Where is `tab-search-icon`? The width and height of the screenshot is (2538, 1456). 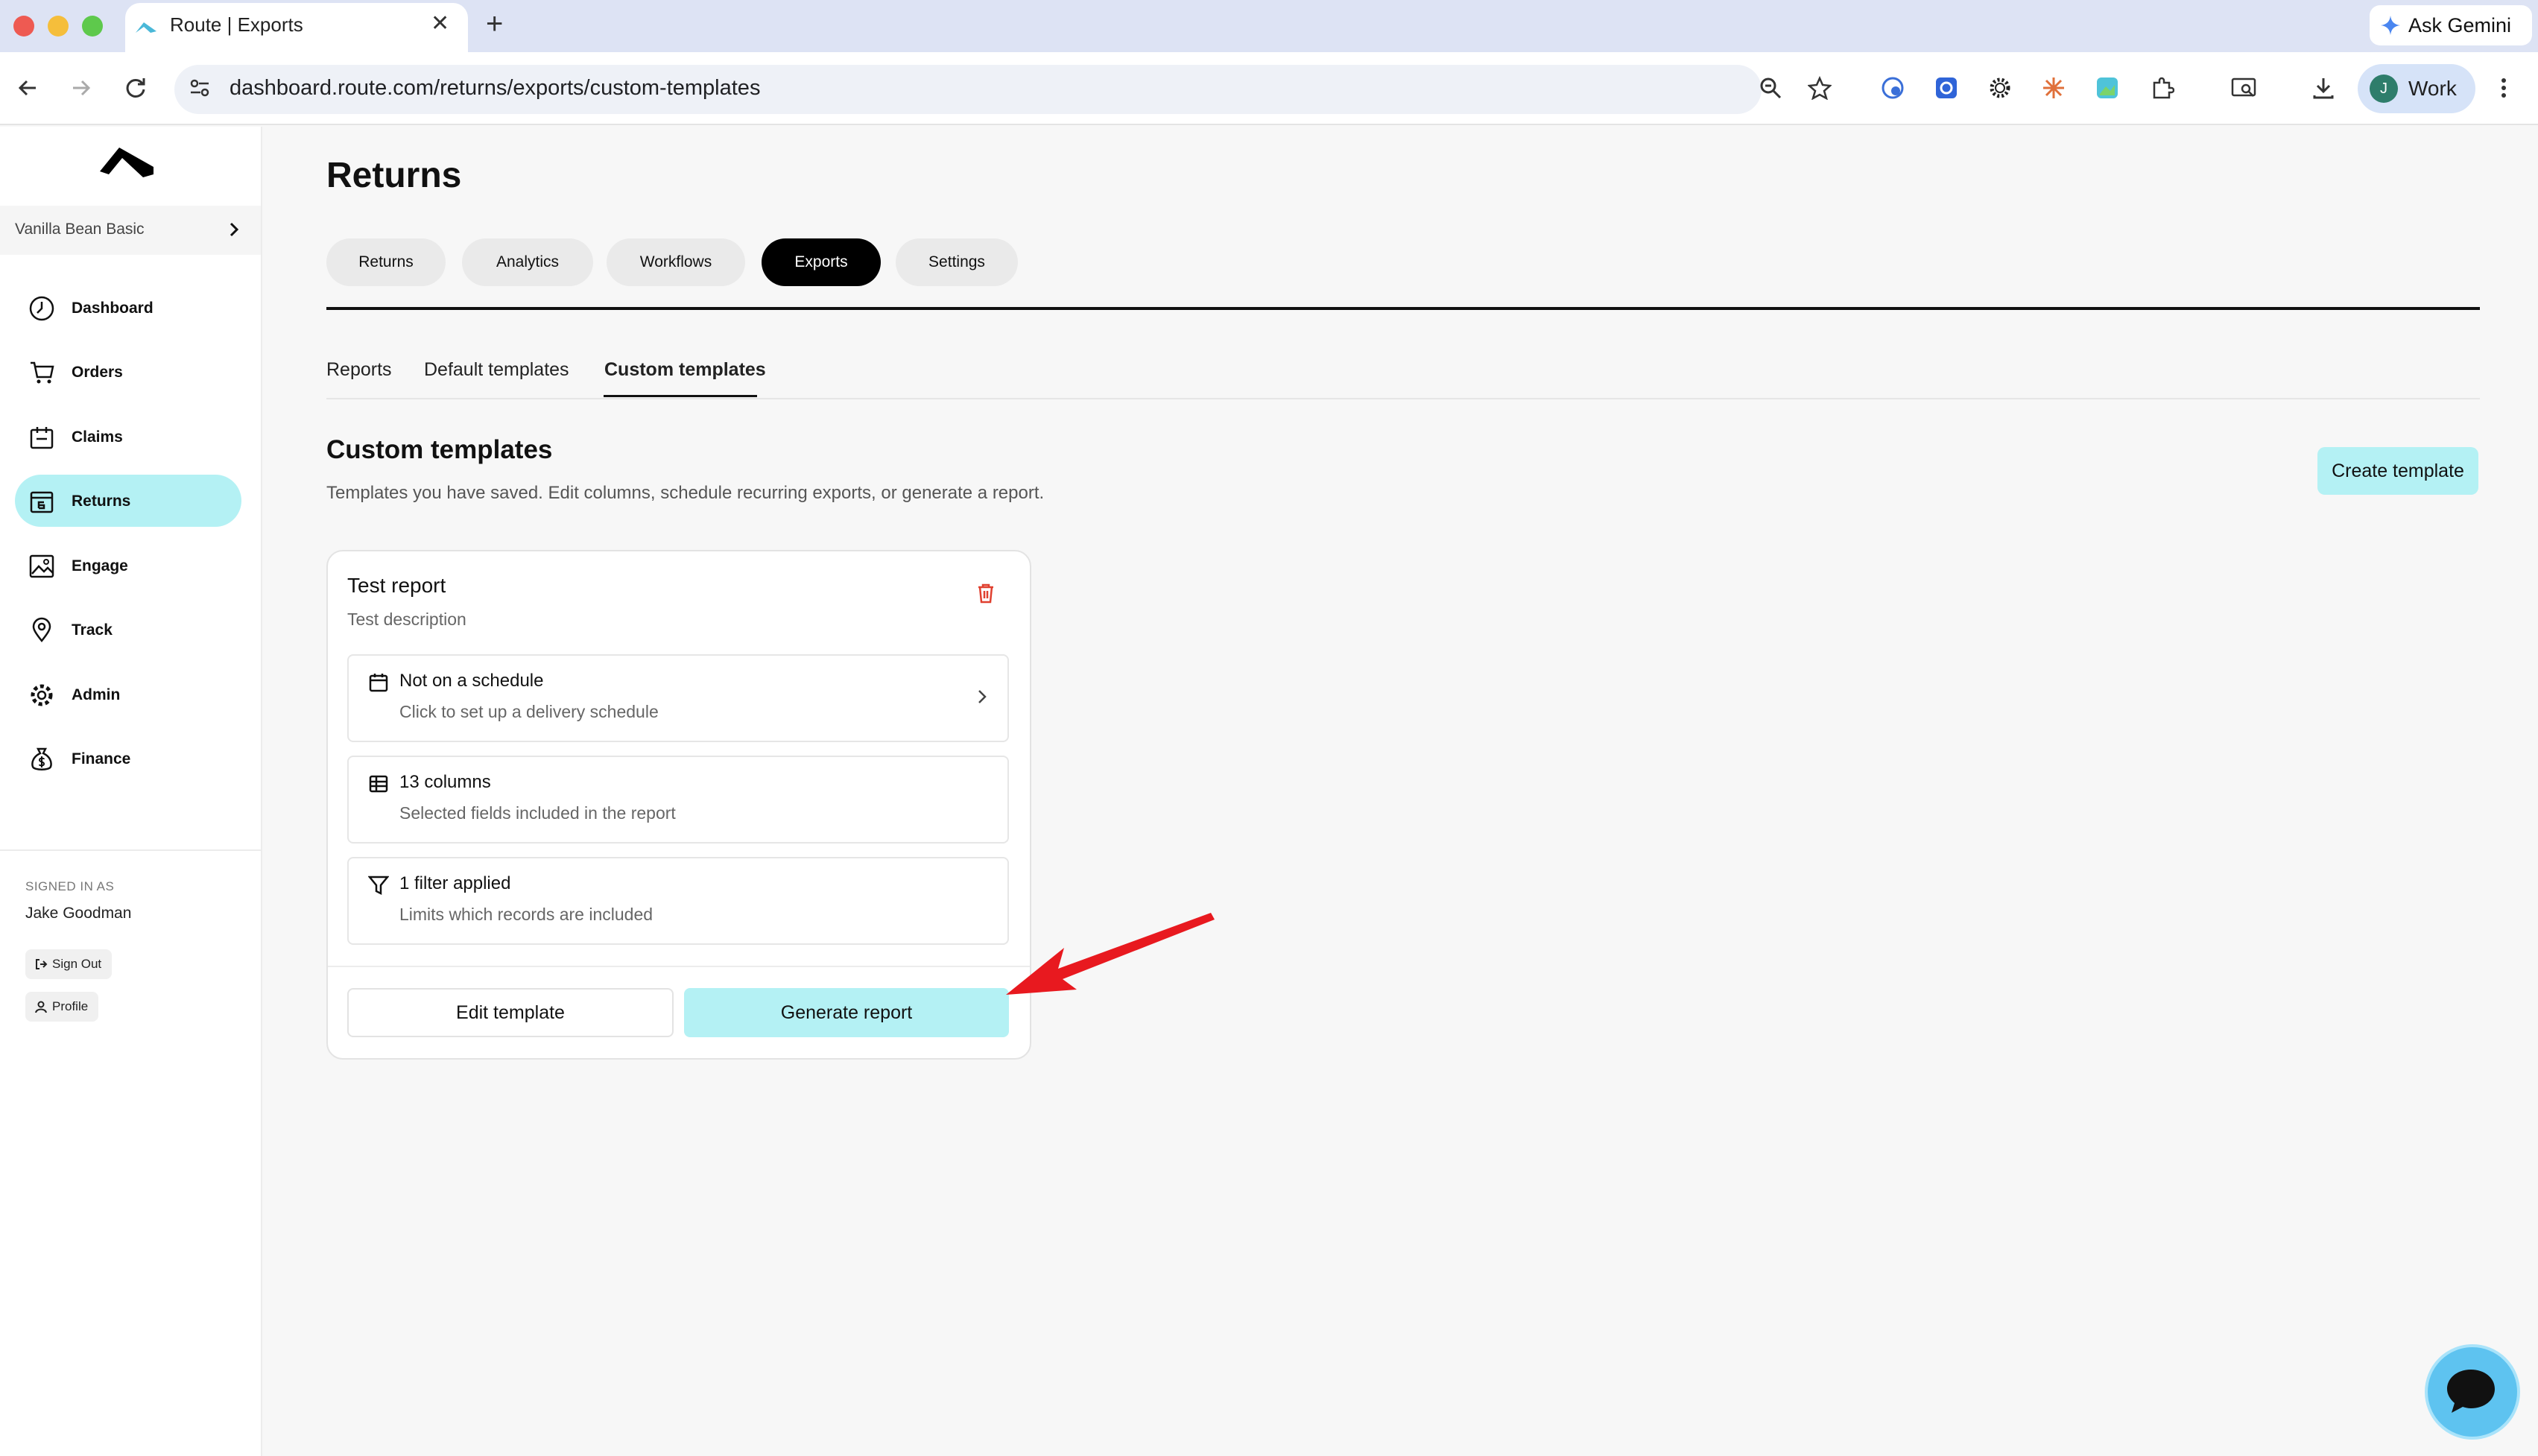 tab-search-icon is located at coordinates (2243, 88).